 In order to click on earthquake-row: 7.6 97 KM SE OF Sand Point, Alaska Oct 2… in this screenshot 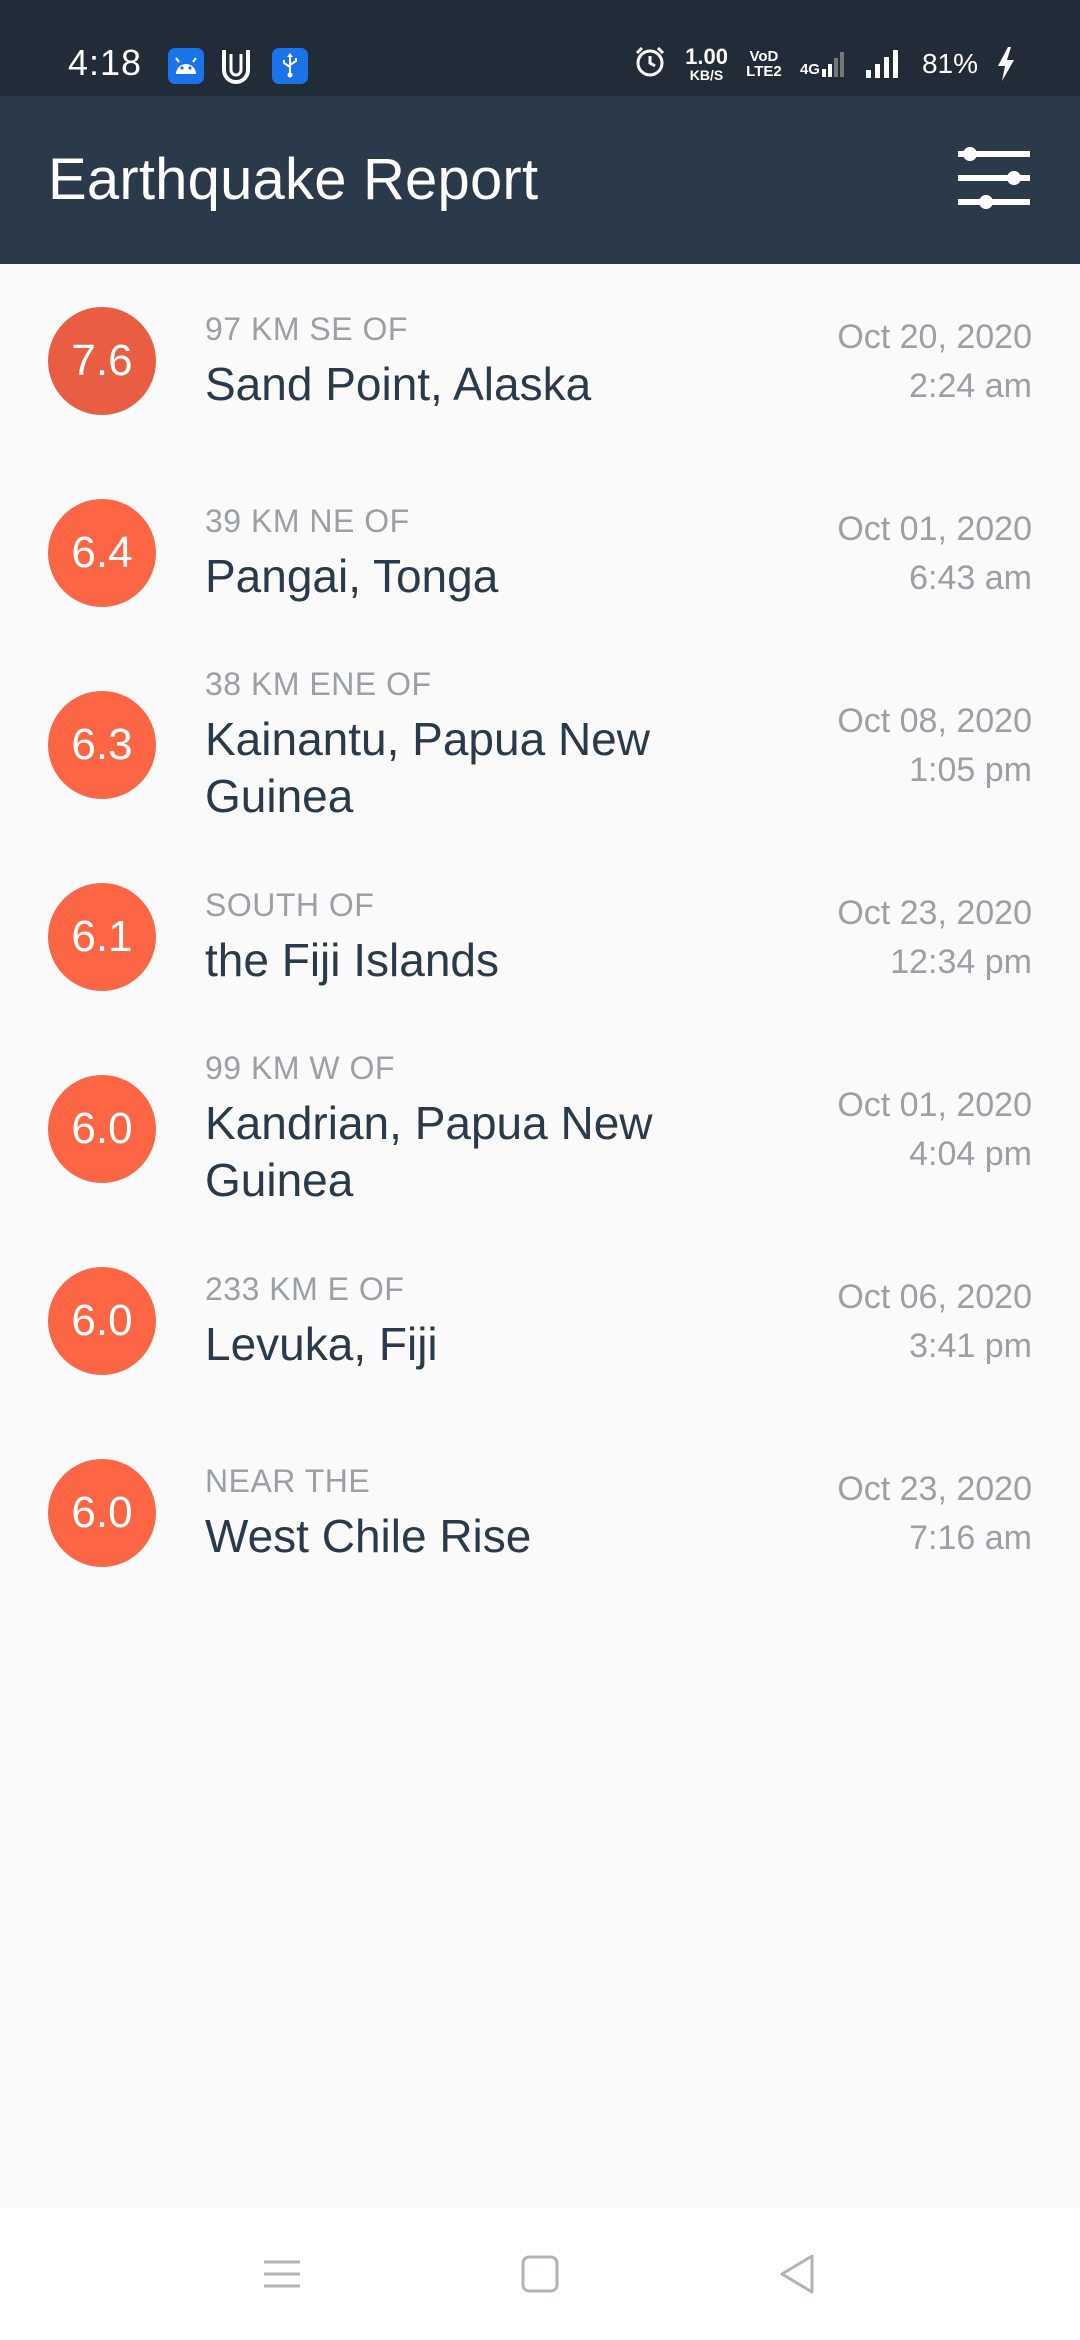, I will do `click(540, 360)`.